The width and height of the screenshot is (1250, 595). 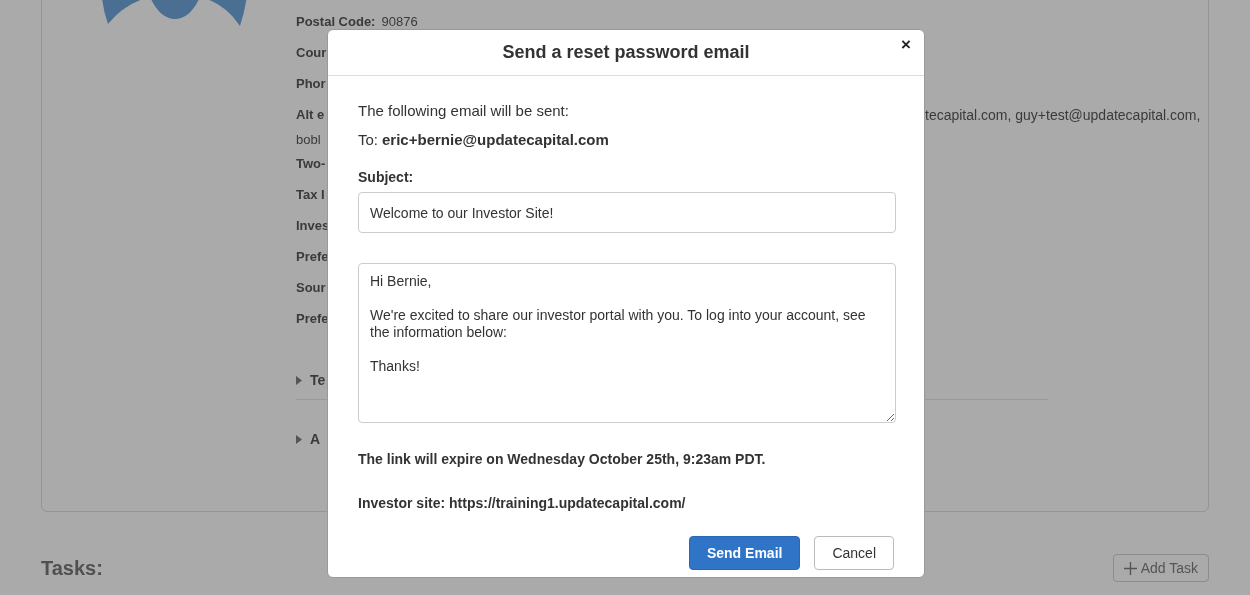 What do you see at coordinates (311, 53) in the screenshot?
I see `field-label: Cour` at bounding box center [311, 53].